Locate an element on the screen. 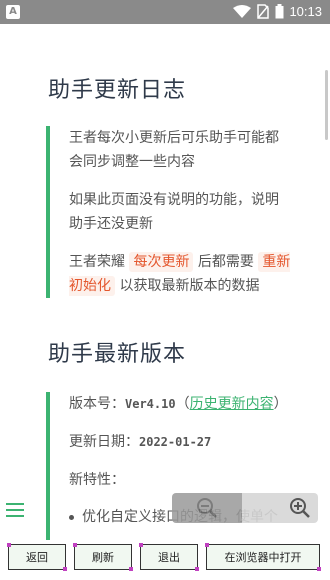  tag-every-update: 每次更新 is located at coordinates (161, 262).